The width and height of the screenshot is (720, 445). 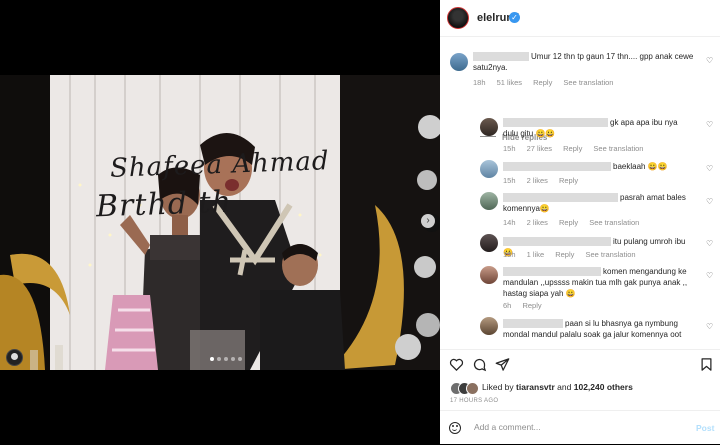 What do you see at coordinates (456, 364) in the screenshot?
I see `like-heart-icon` at bounding box center [456, 364].